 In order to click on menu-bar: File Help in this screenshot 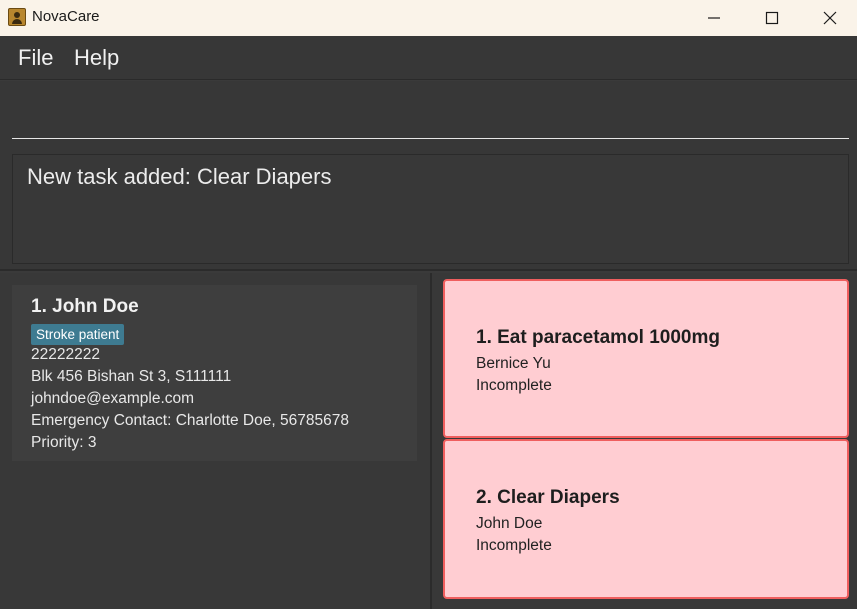, I will do `click(428, 58)`.